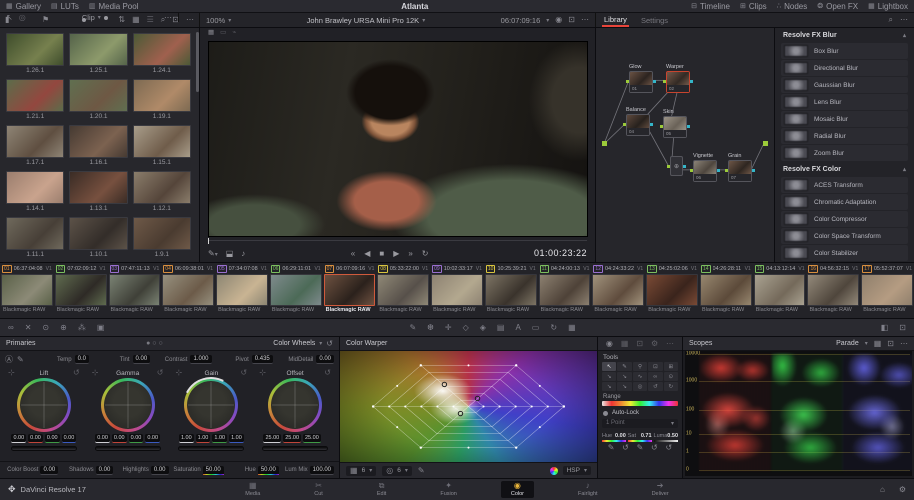 Image resolution: width=914 pixels, height=500 pixels. I want to click on expand-icon: ⊡, so click(639, 343).